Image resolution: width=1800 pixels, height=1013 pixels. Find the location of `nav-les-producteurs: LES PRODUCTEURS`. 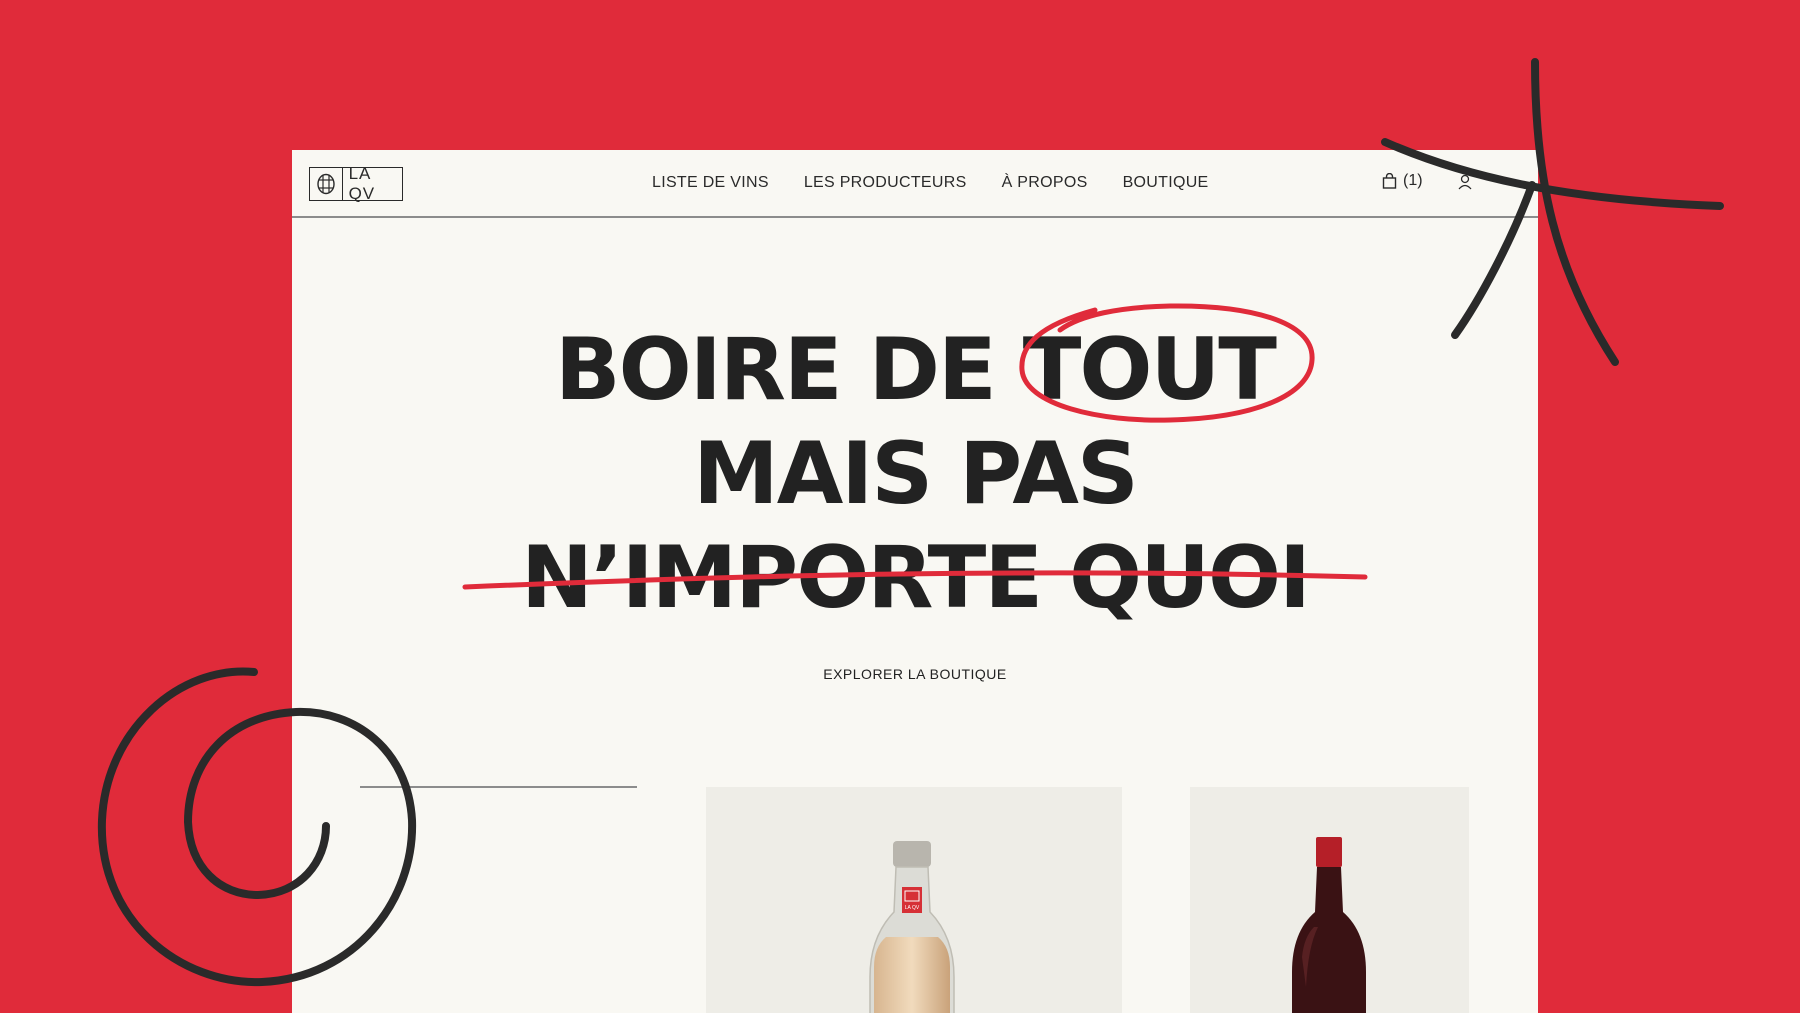

nav-les-producteurs: LES PRODUCTEURS is located at coordinates (885, 183).